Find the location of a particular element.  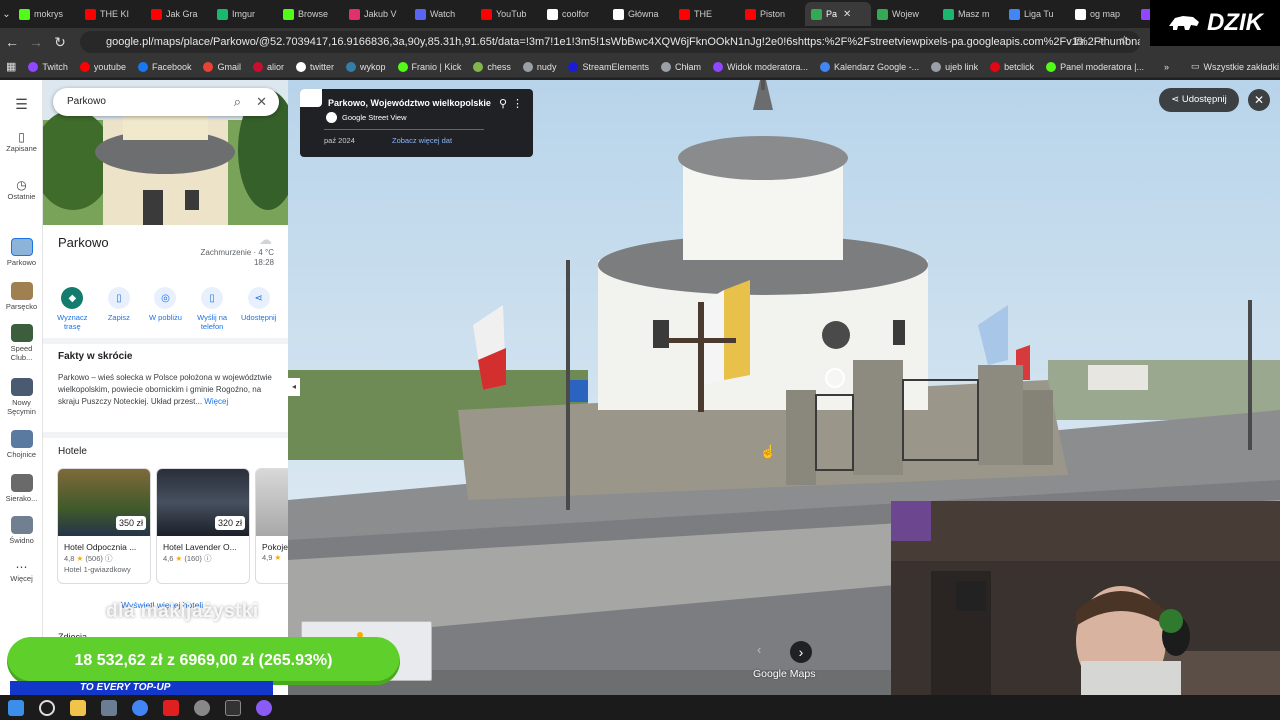

rail-place-1: Parsęcko is located at coordinates (21, 296).